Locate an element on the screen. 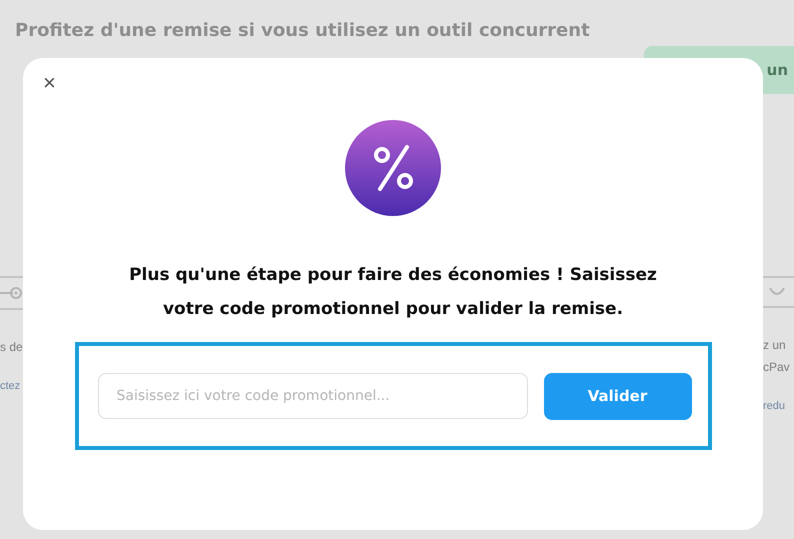 Image resolution: width=794 pixels, height=539 pixels. text-fragment: z un is located at coordinates (774, 345).